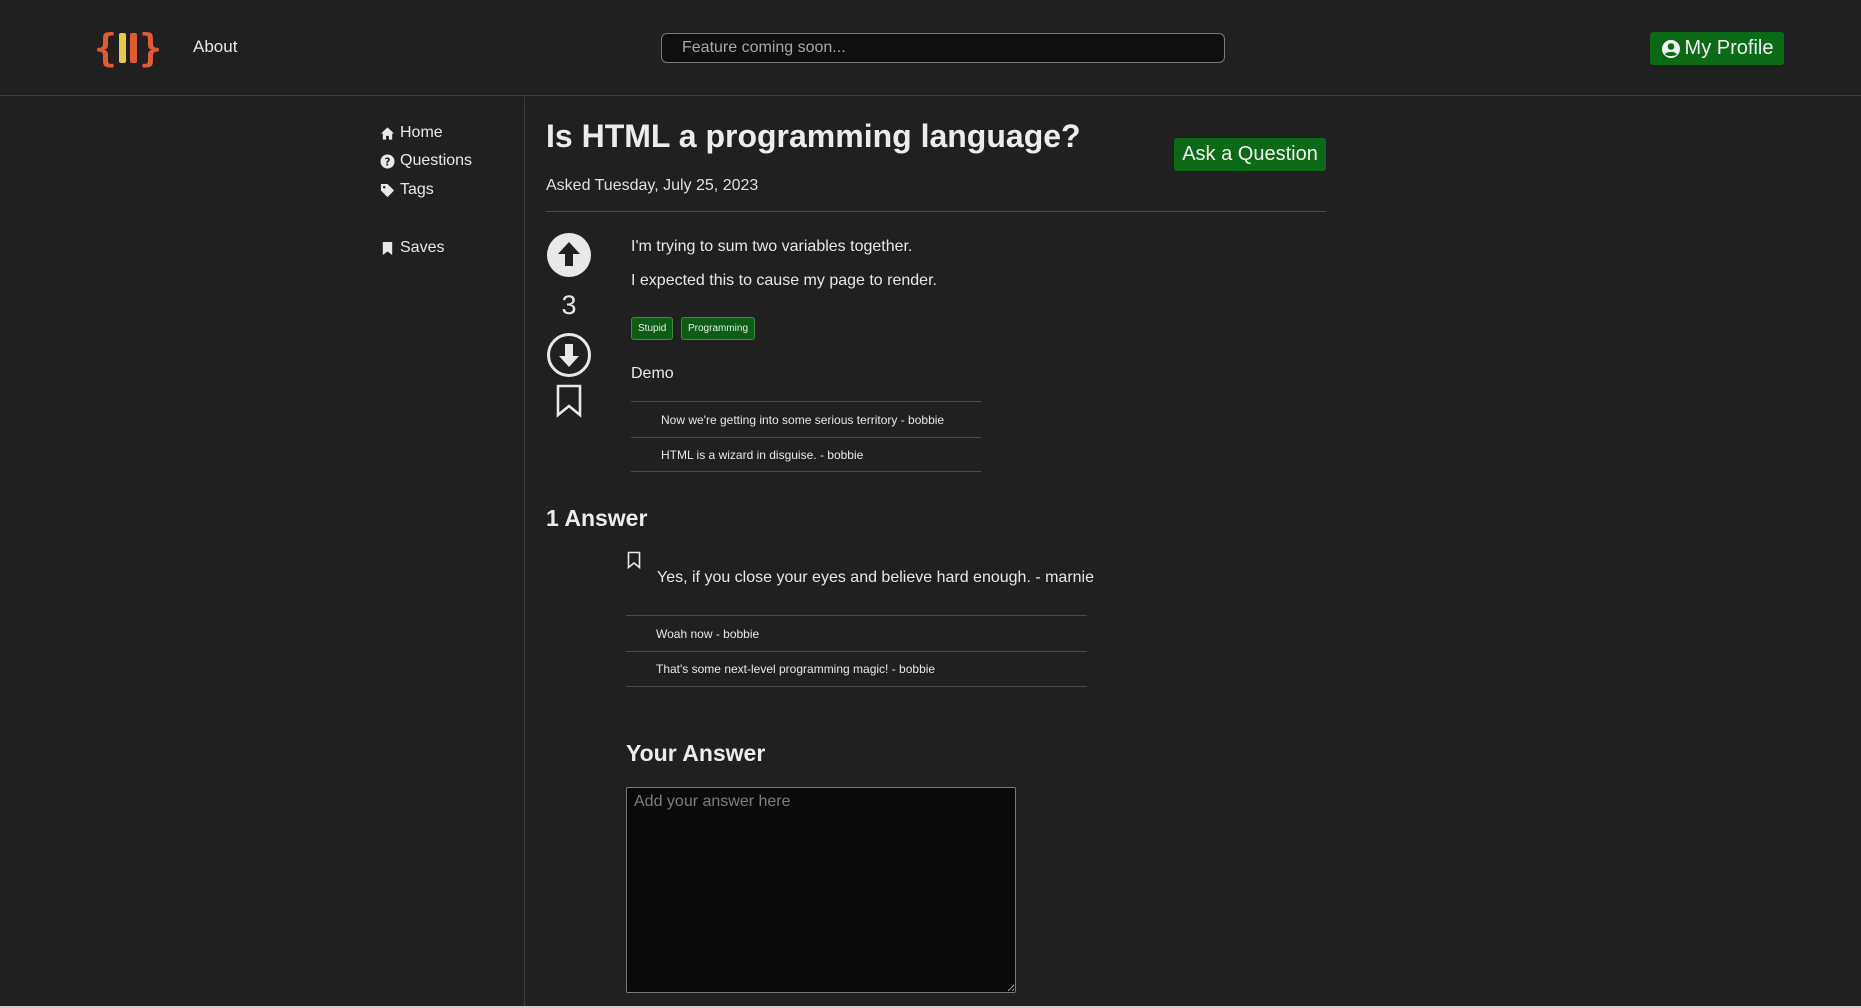 Image resolution: width=1861 pixels, height=1008 pixels. What do you see at coordinates (652, 373) in the screenshot?
I see `demo-label: Demo` at bounding box center [652, 373].